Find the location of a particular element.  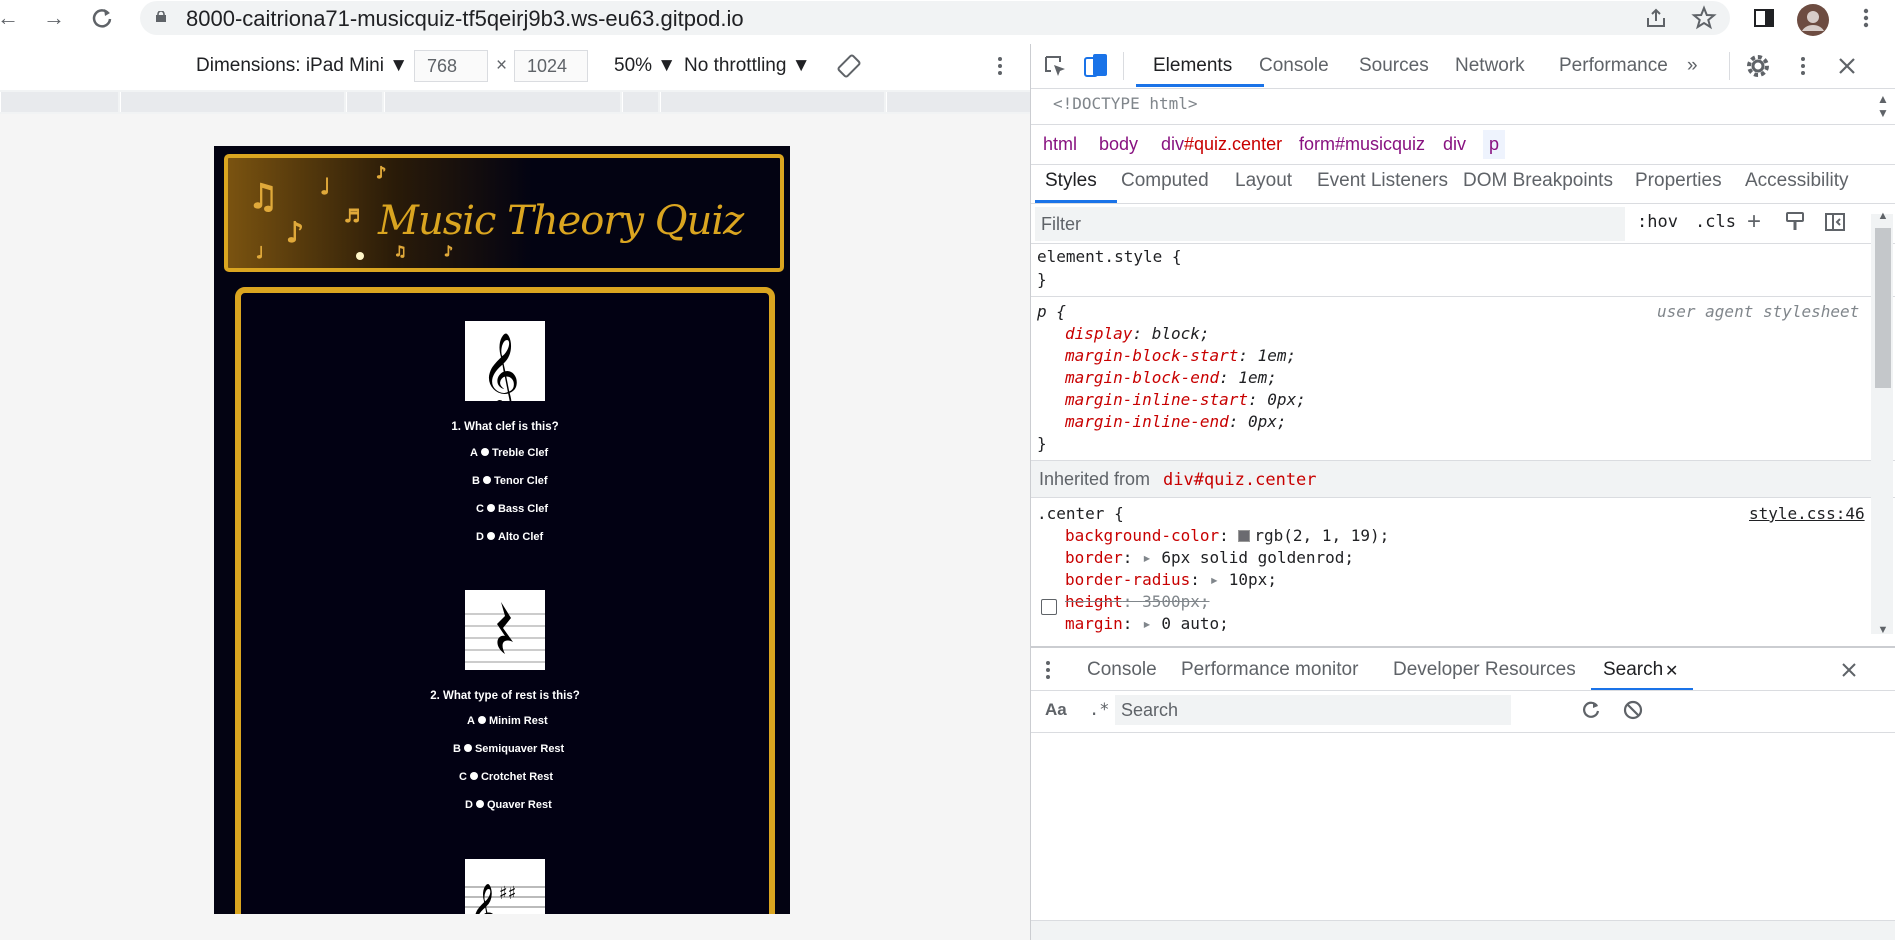

bookmark-star-icon is located at coordinates (1704, 18).